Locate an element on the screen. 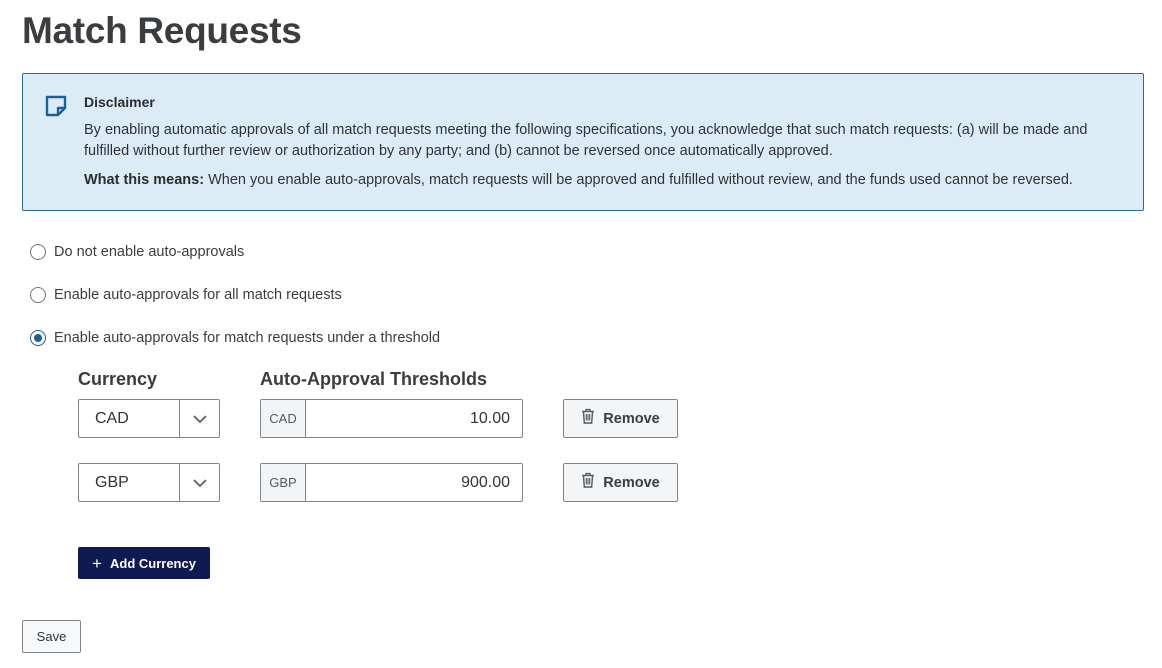  threshold-header: Auto-Approval Thresholds is located at coordinates (374, 379).